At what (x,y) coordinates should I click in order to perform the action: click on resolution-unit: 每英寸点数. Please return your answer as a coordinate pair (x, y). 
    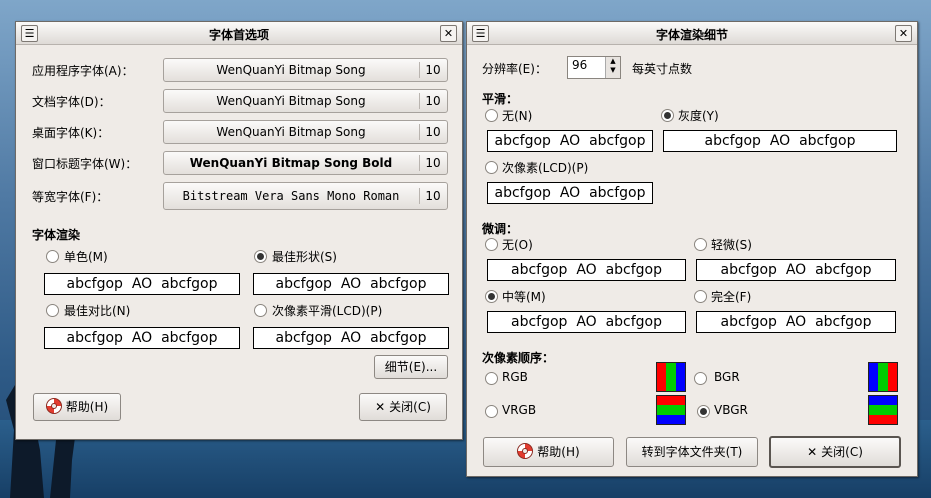
    Looking at the image, I should click on (662, 69).